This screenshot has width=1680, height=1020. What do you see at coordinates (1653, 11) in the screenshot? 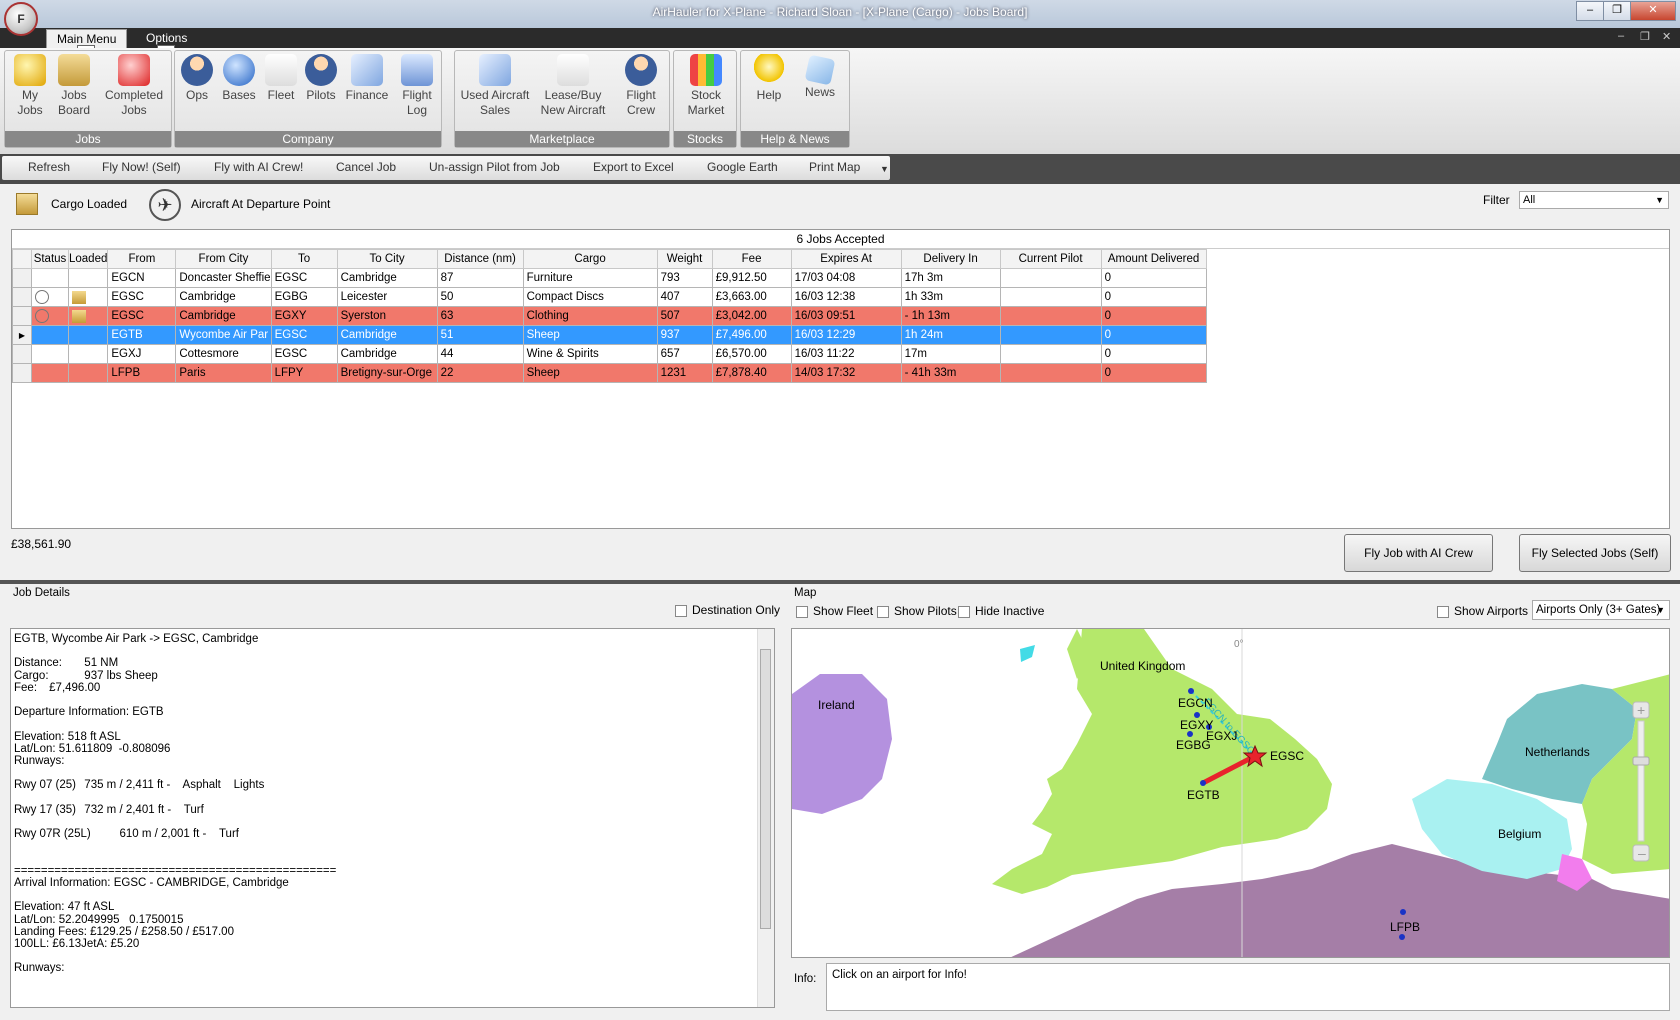
I see `close-button: ✕` at bounding box center [1653, 11].